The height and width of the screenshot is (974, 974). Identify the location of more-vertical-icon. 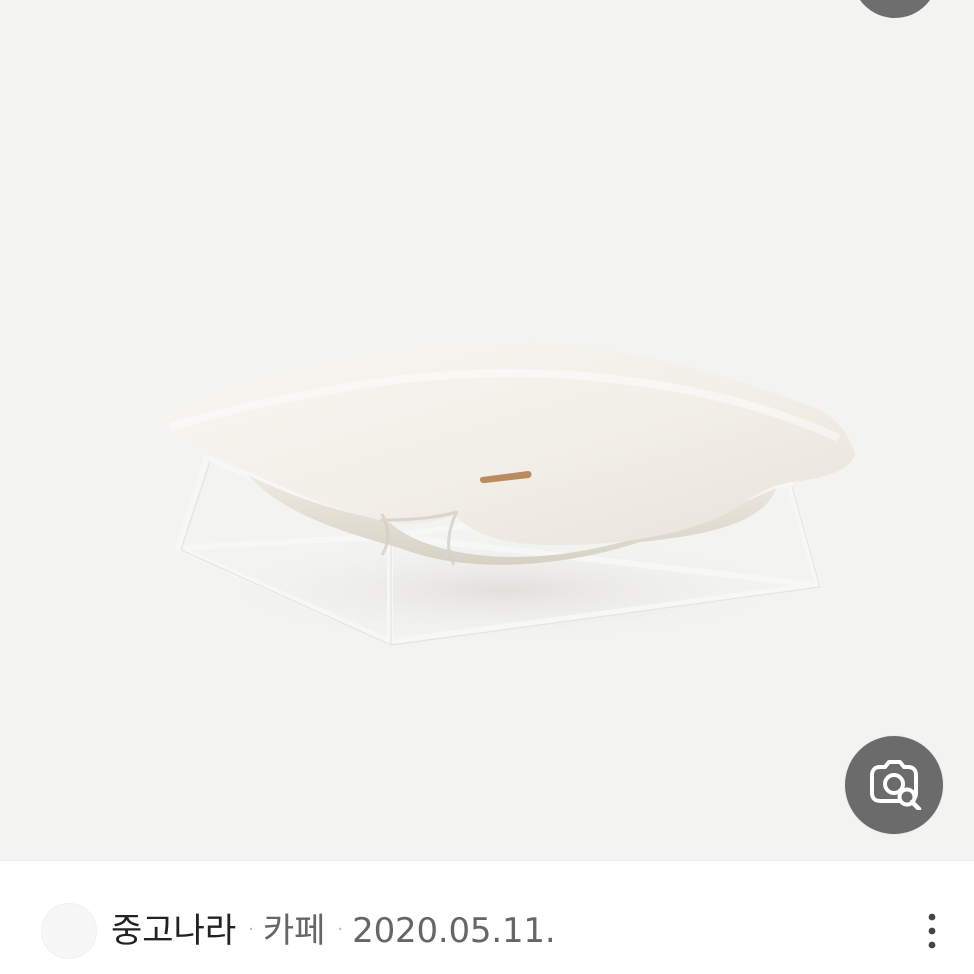
(932, 931).